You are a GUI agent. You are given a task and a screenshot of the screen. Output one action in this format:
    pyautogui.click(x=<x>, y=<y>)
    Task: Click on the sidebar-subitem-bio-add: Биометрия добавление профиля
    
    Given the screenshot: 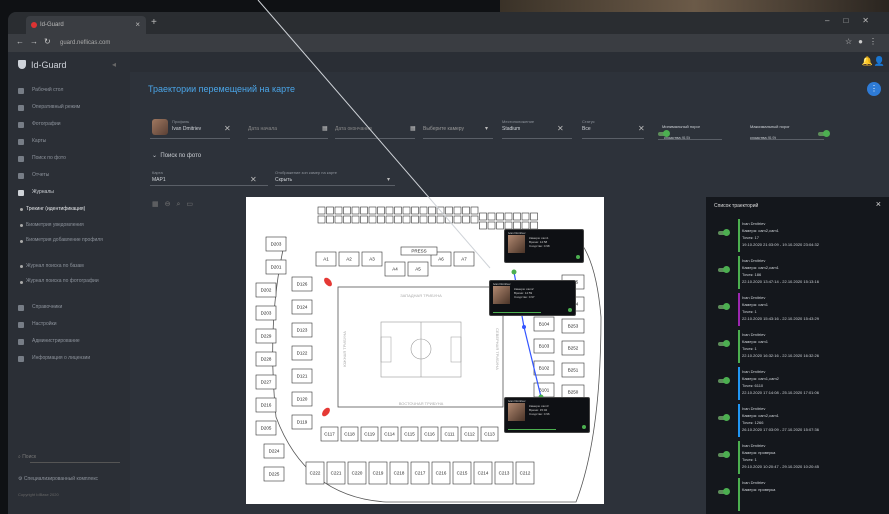 What is the action you would take?
    pyautogui.click(x=64, y=245)
    